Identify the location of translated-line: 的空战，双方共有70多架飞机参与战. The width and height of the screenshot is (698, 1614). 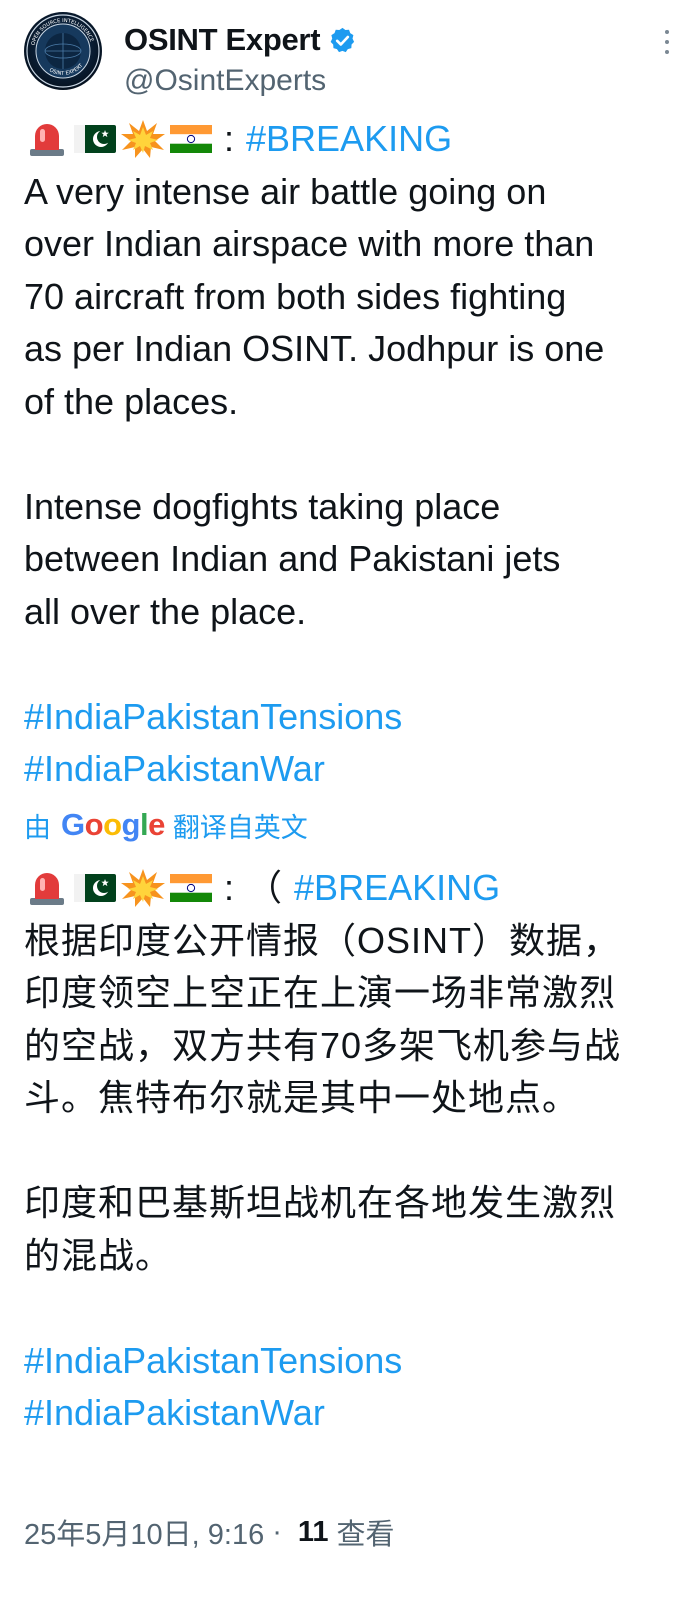
(323, 1045).